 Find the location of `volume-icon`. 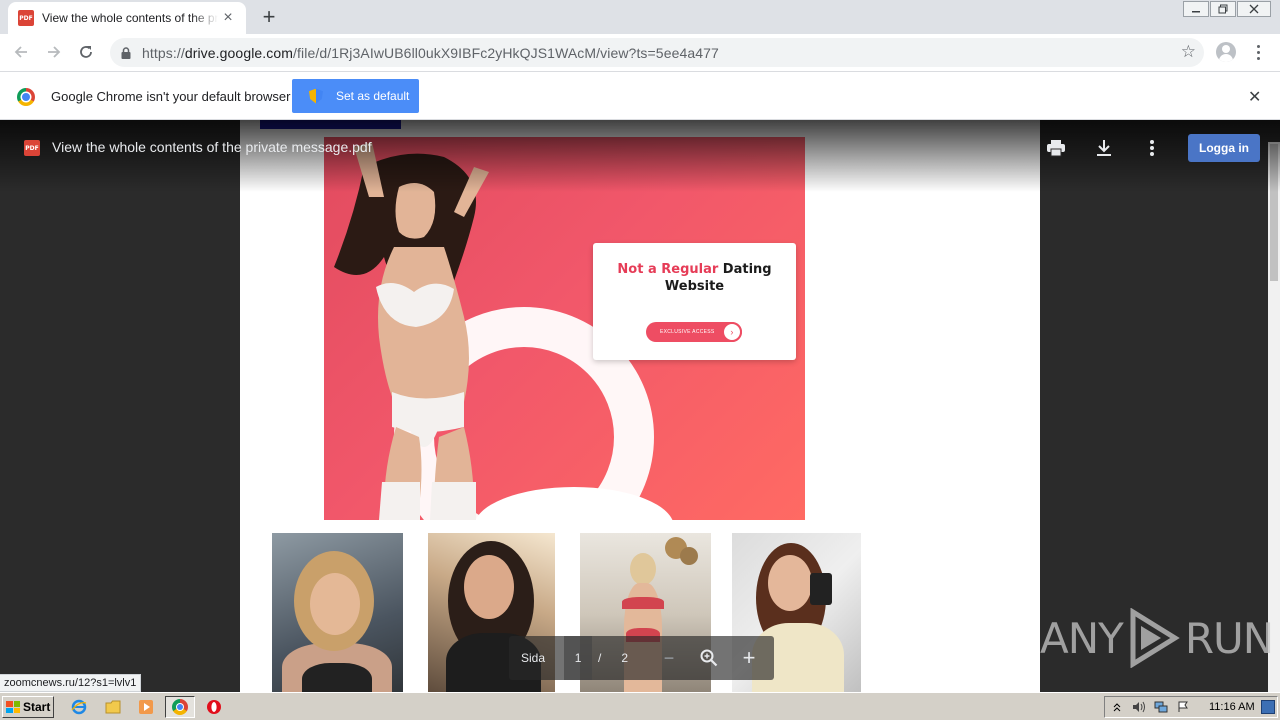

volume-icon is located at coordinates (1139, 707).